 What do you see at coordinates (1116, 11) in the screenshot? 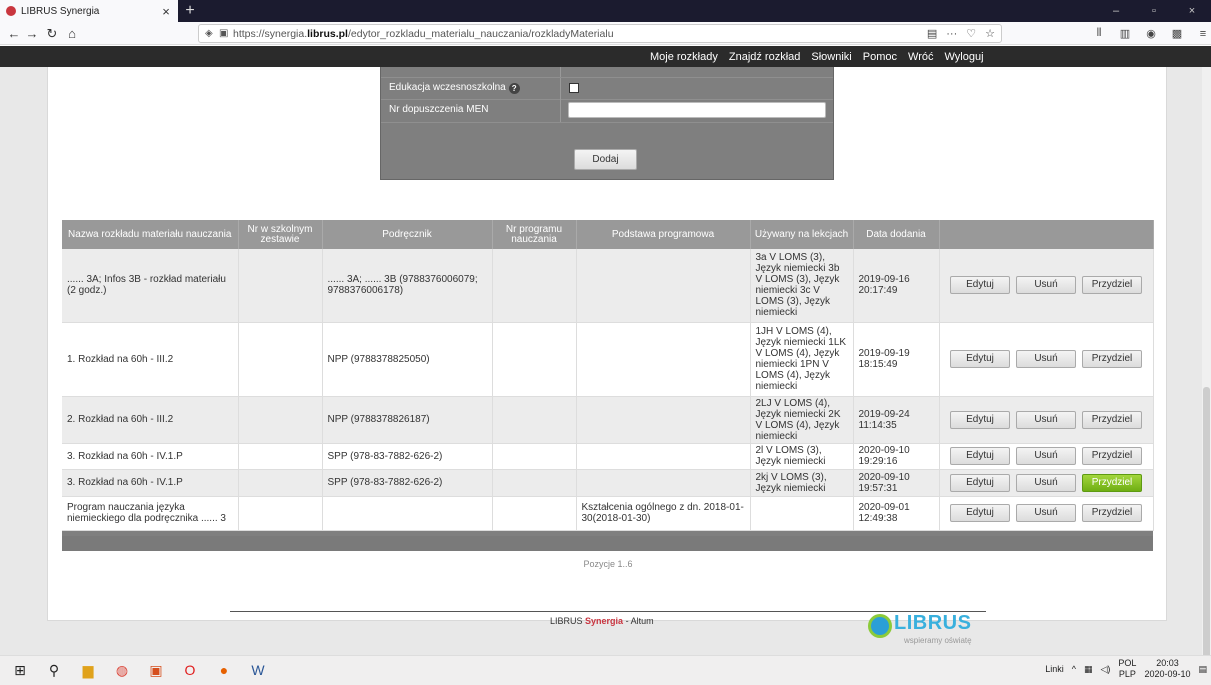
I see `minimize-button: –` at bounding box center [1116, 11].